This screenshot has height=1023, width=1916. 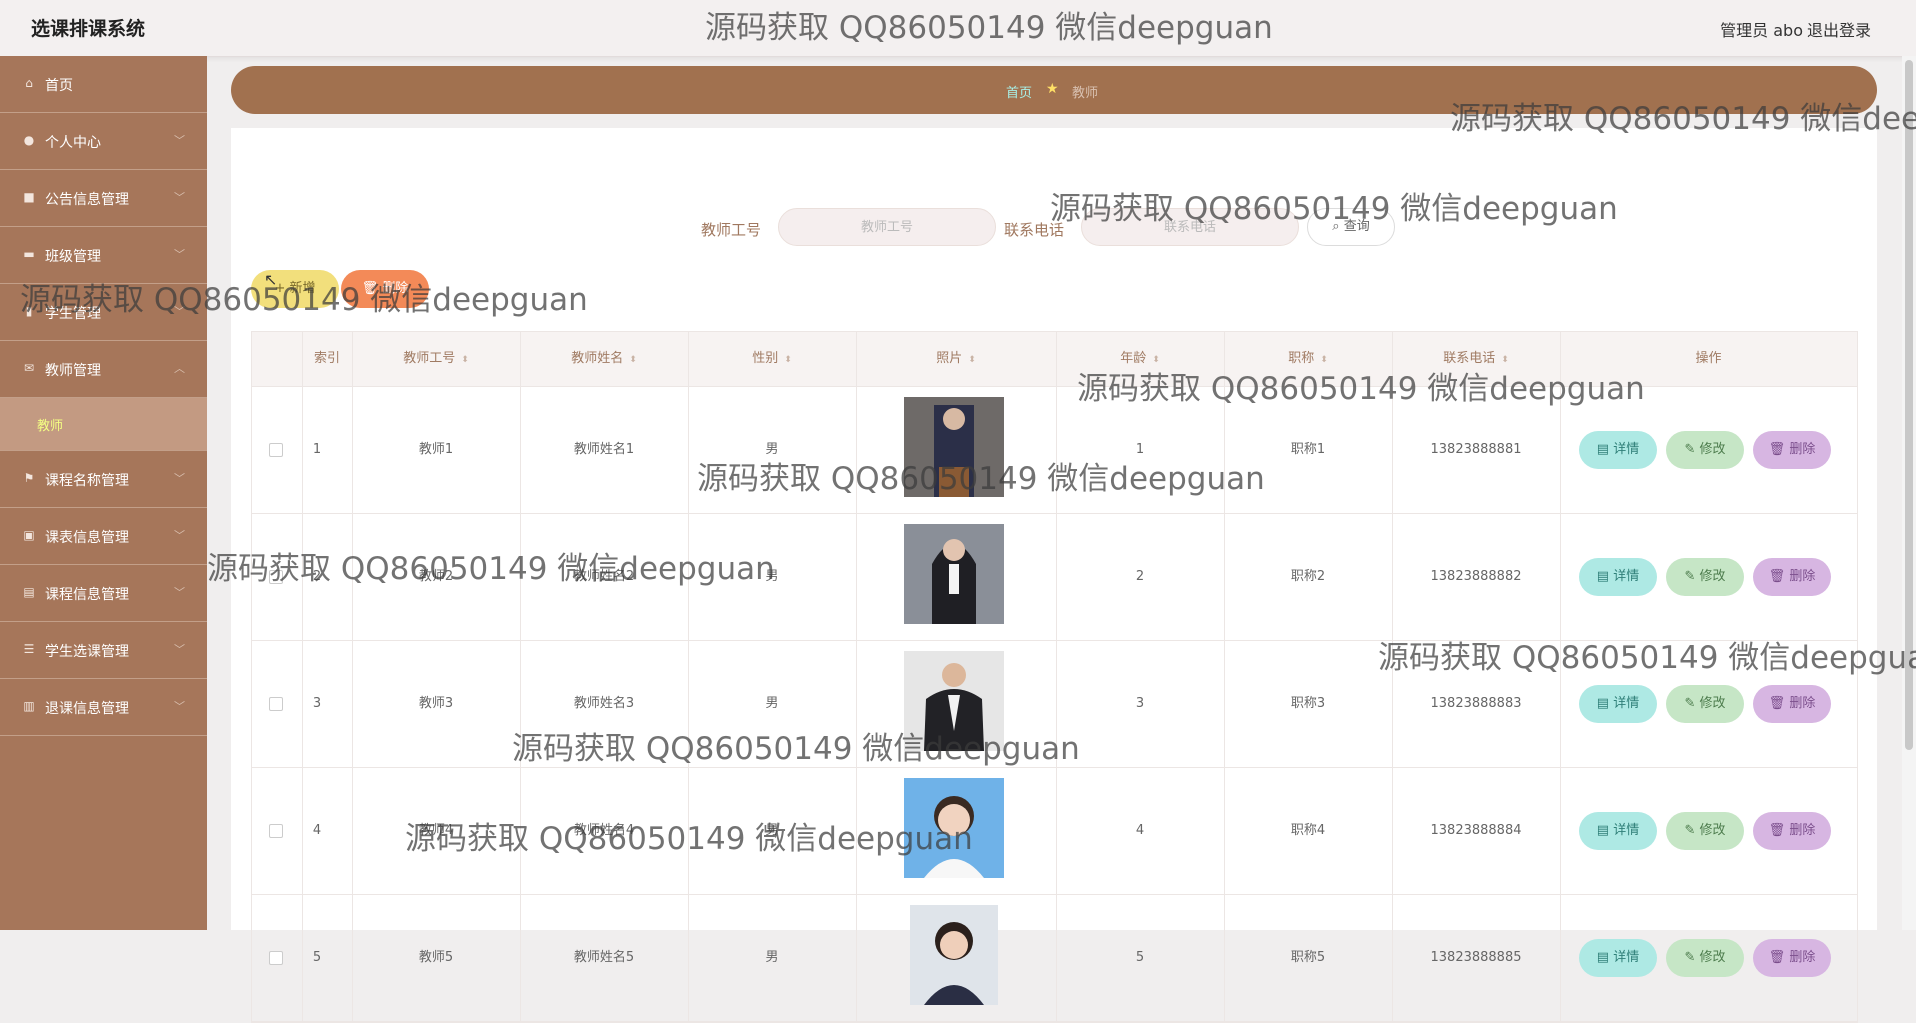 What do you see at coordinates (1476, 359) in the screenshot?
I see `column-header-phone: 联系电话 ⬍` at bounding box center [1476, 359].